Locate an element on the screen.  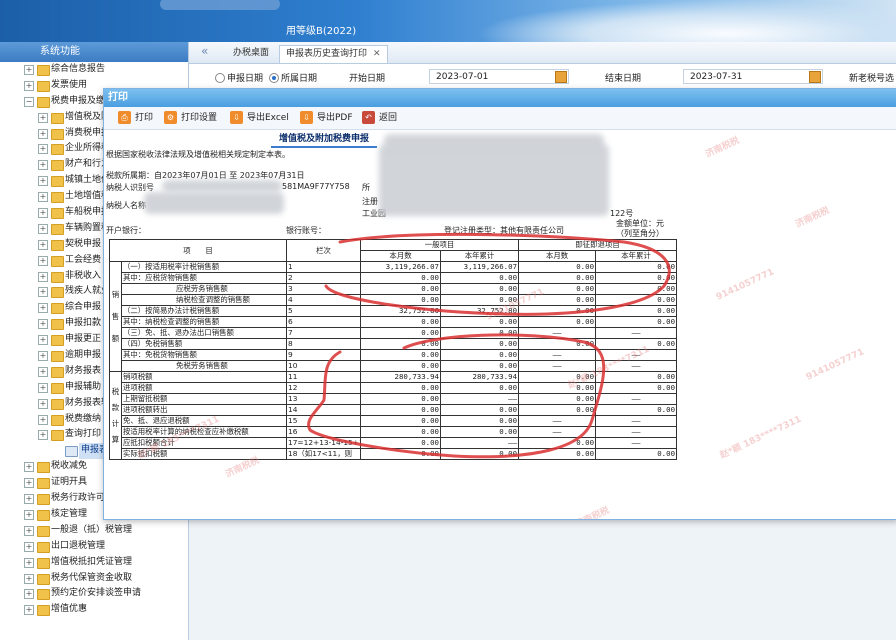
tab-bar: « 办税桌面 申报表历史查询打印 ✕ is located at coordinates (542, 53).